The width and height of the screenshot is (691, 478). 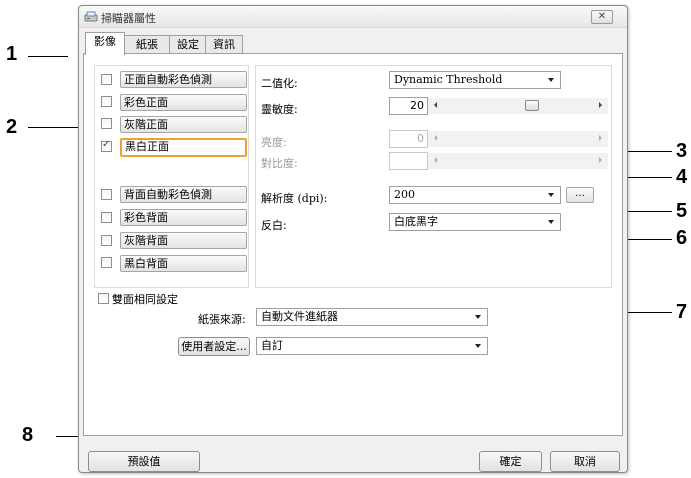 What do you see at coordinates (510, 461) in the screenshot?
I see `ok-button: 確定` at bounding box center [510, 461].